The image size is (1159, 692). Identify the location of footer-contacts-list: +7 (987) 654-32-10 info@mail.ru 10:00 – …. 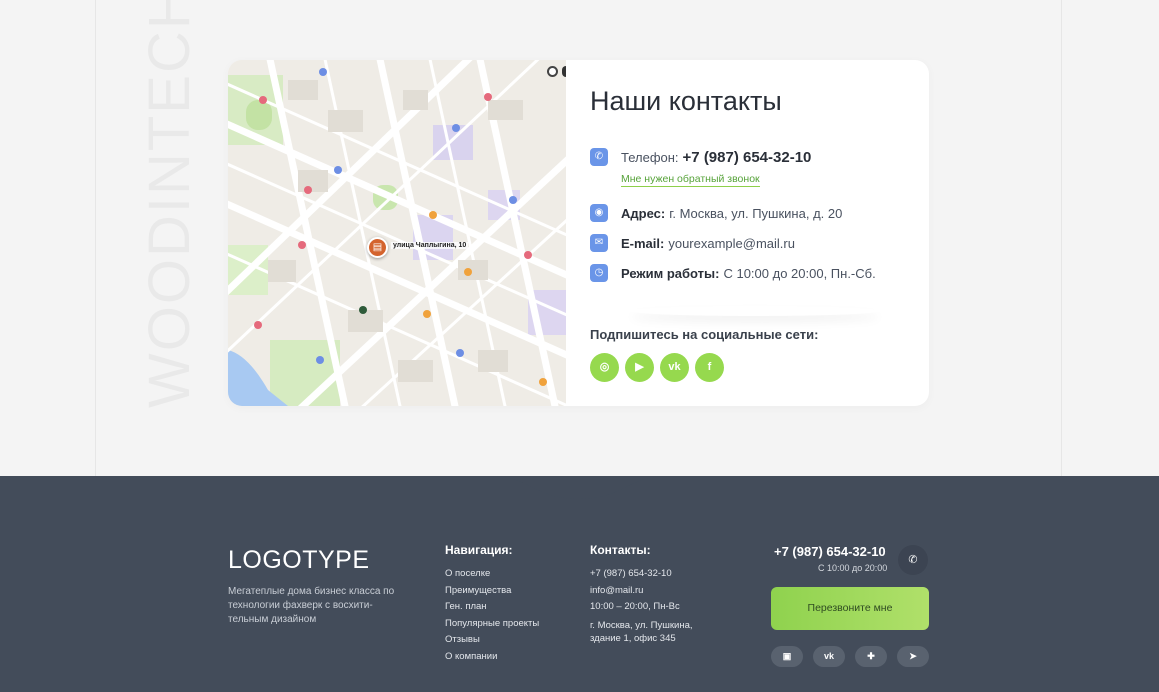
(652, 609).